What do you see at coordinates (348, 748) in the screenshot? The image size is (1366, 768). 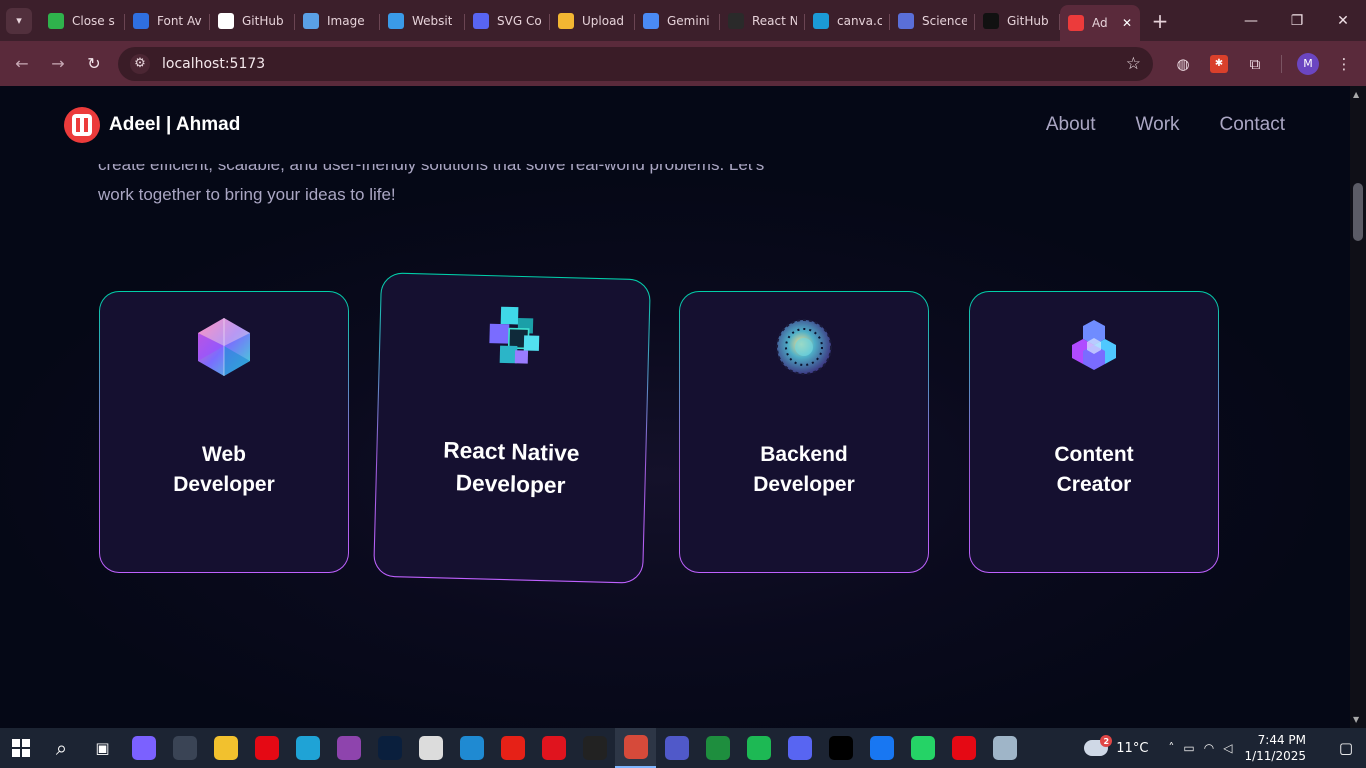 I see `taskbar-app-github-desktop` at bounding box center [348, 748].